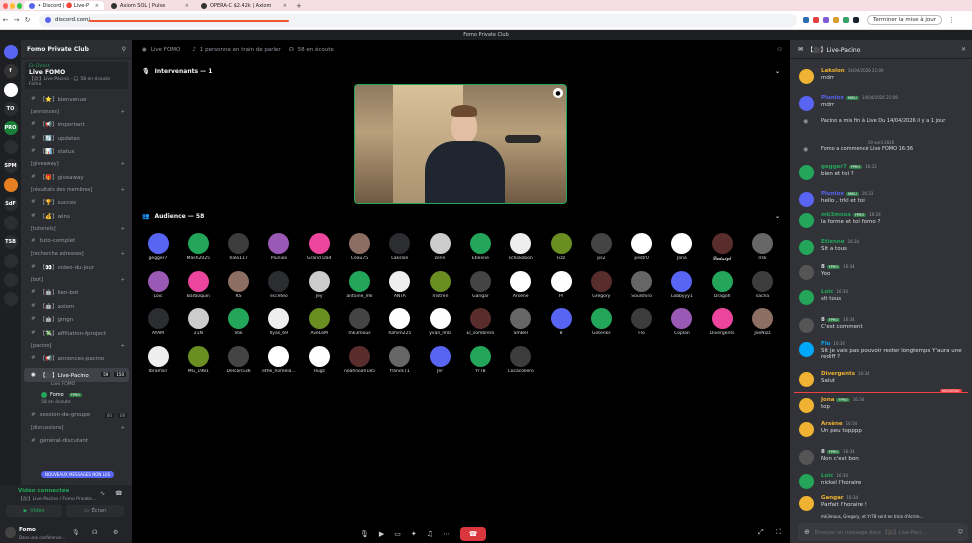 The image size is (972, 543). What do you see at coordinates (430, 534) in the screenshot?
I see `soundboard-icon: ♫` at bounding box center [430, 534].